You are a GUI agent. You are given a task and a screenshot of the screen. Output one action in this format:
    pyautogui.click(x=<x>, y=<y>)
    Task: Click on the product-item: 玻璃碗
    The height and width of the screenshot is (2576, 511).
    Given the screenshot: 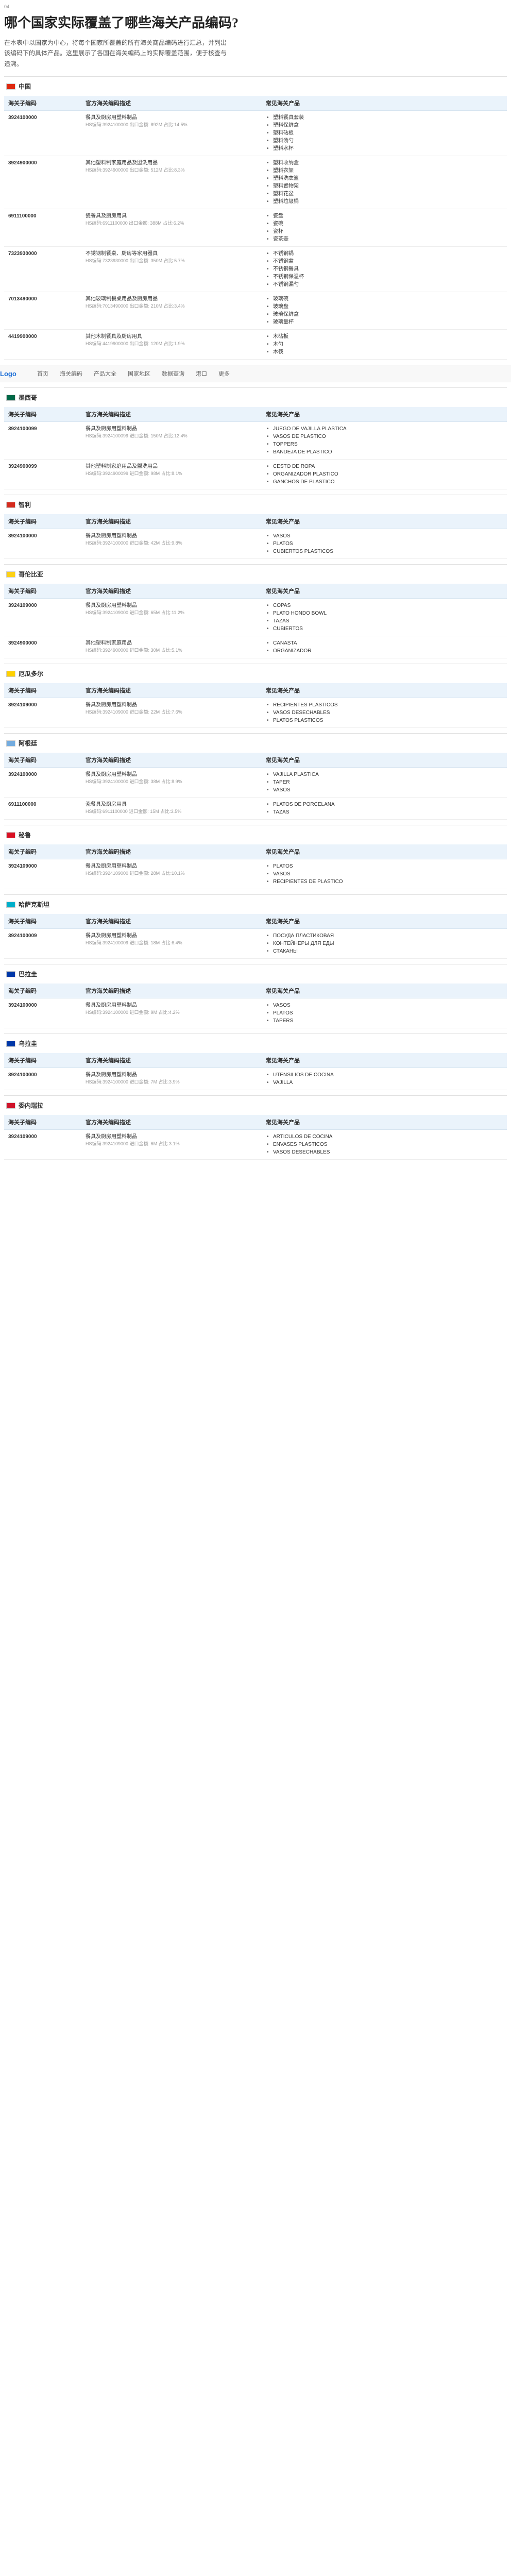 What is the action you would take?
    pyautogui.click(x=384, y=299)
    